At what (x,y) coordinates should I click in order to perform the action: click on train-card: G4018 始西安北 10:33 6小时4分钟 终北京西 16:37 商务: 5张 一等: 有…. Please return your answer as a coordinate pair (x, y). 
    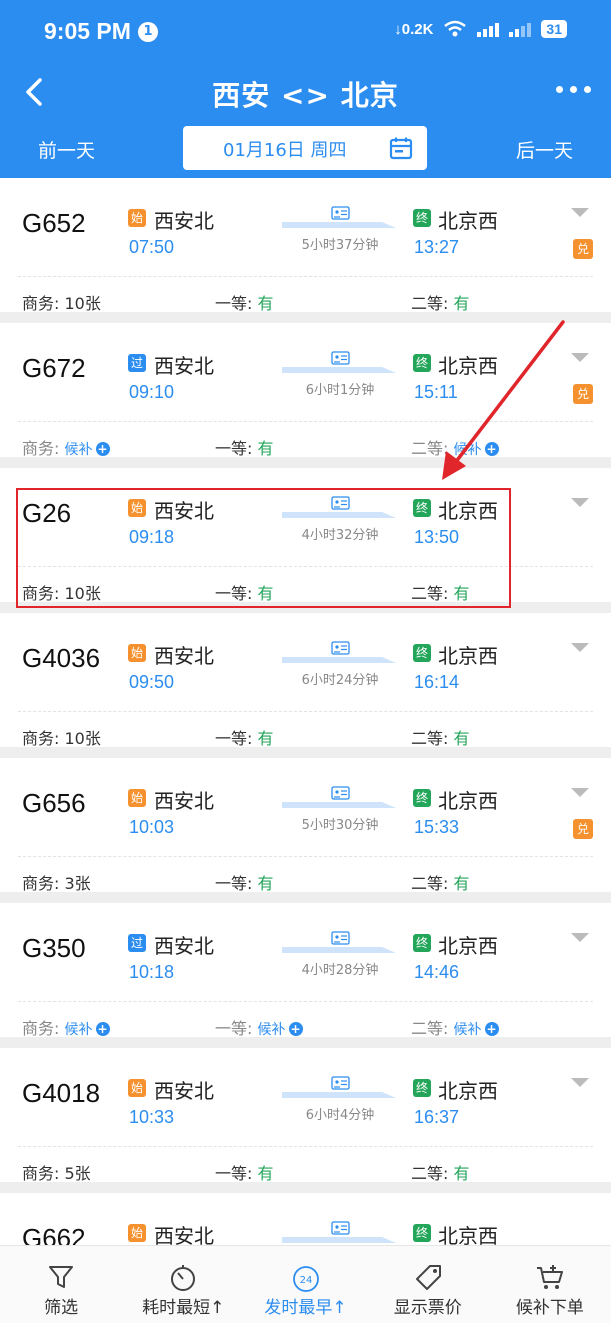
    Looking at the image, I should click on (305, 1116).